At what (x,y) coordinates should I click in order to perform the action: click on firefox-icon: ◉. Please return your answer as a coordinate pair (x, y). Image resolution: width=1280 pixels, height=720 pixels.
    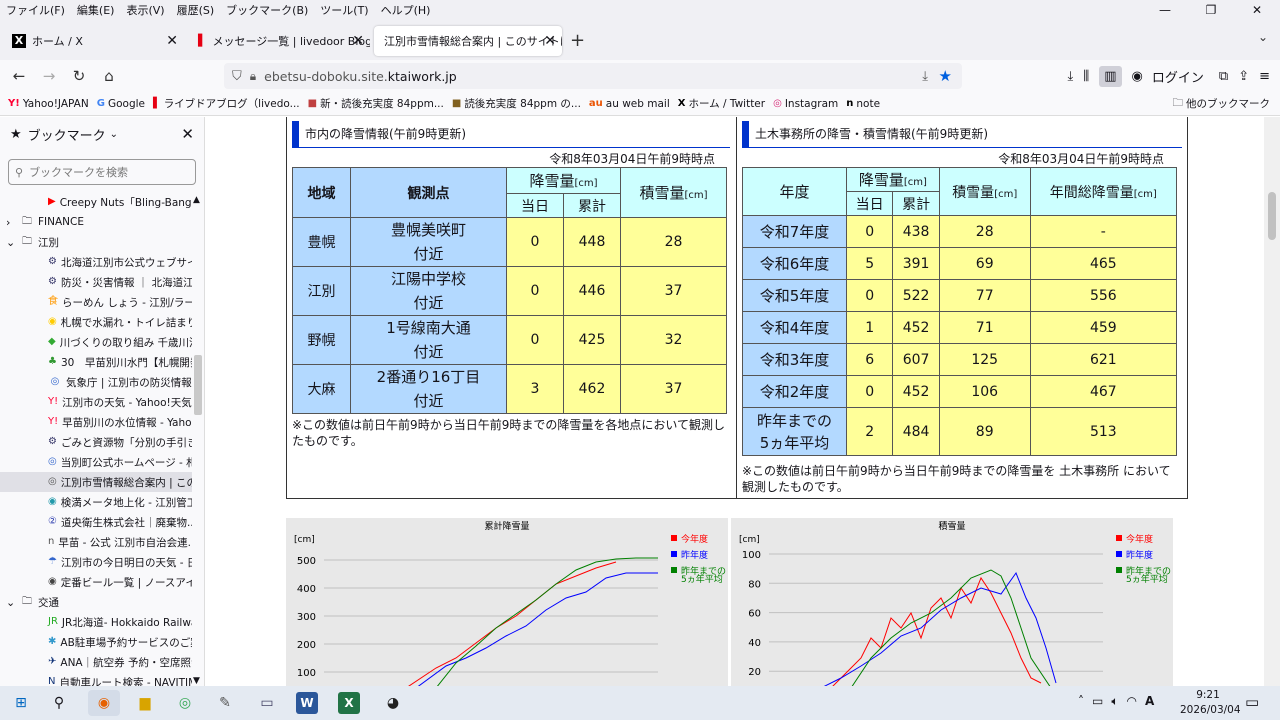
    Looking at the image, I should click on (104, 703).